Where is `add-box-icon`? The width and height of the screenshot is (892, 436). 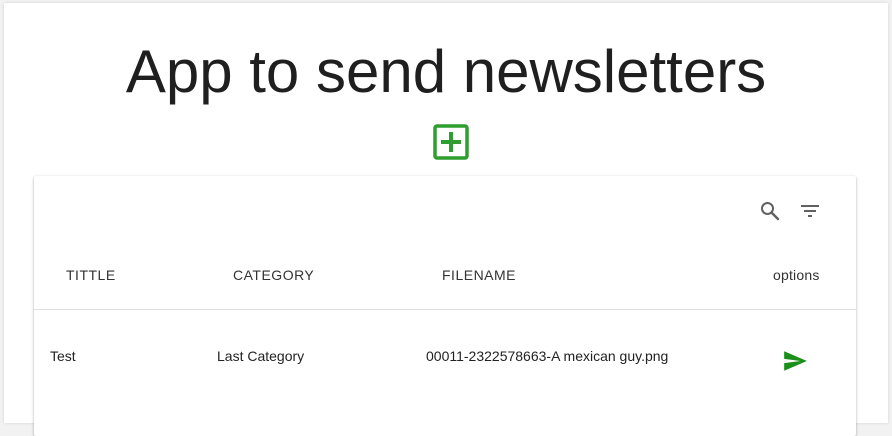 add-box-icon is located at coordinates (451, 142).